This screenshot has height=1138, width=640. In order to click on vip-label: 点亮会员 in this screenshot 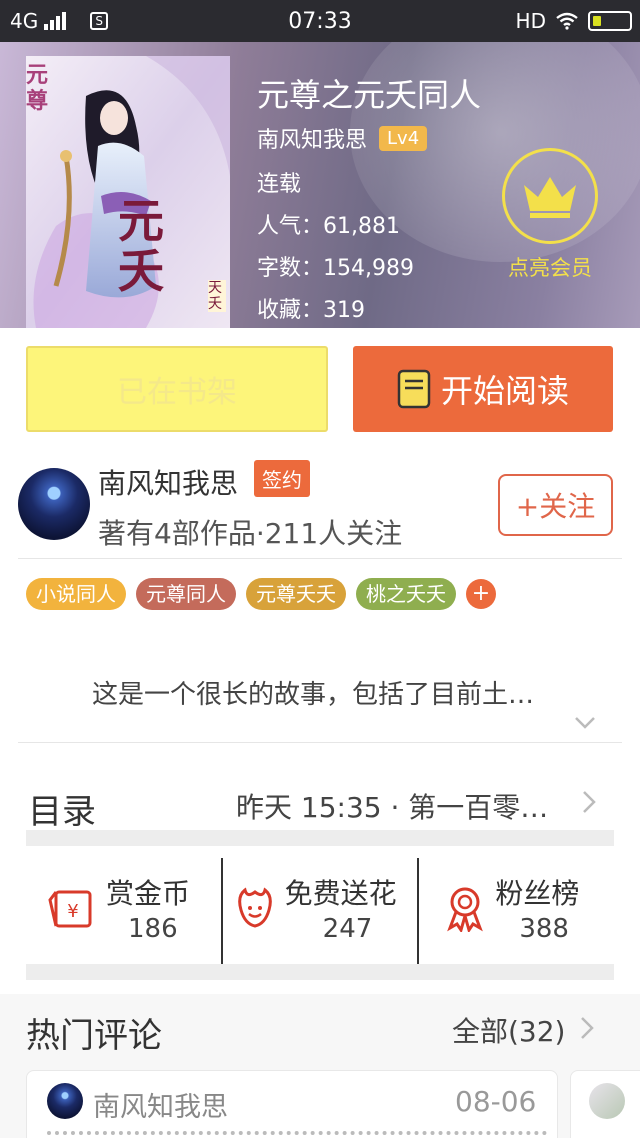, I will do `click(550, 268)`.